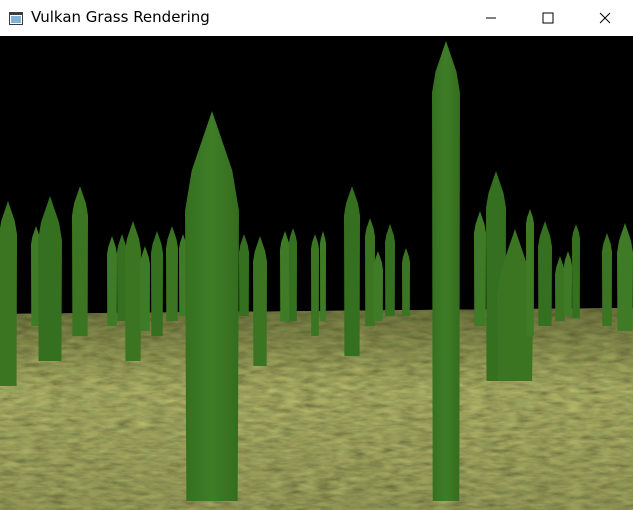 Image resolution: width=633 pixels, height=510 pixels. I want to click on title-bar: Vulkan Grass Rendering, so click(316, 17).